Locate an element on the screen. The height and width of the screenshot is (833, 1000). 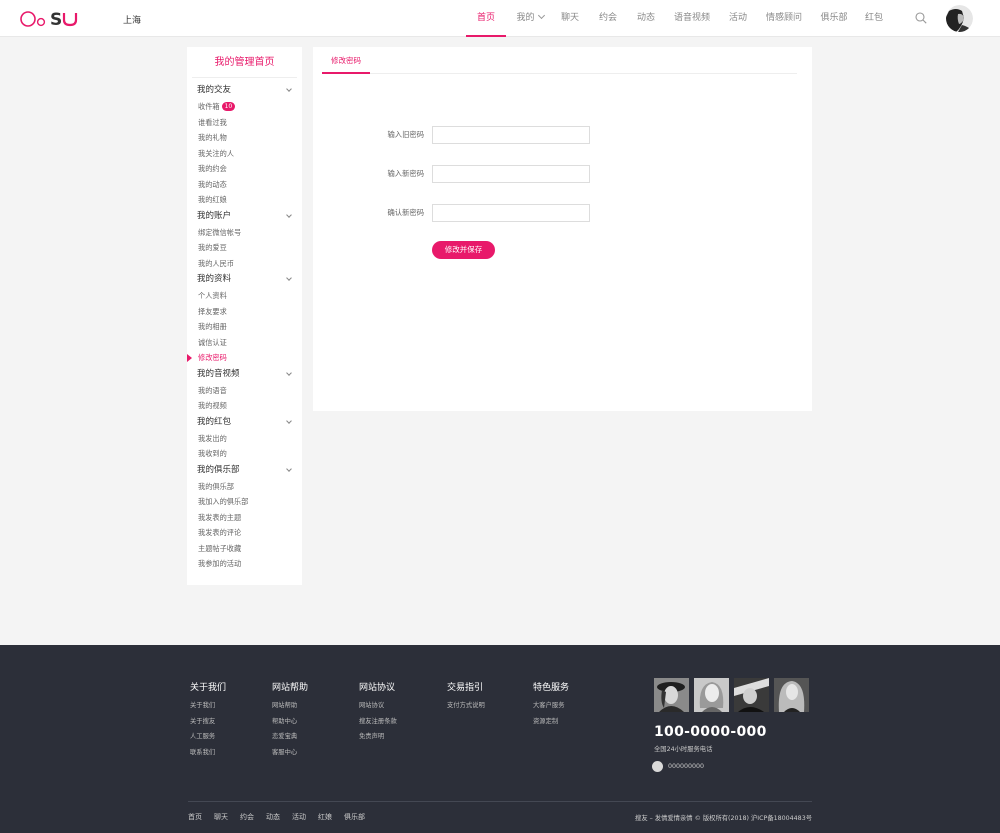
footer-col-title: 关于我们 is located at coordinates (208, 688).